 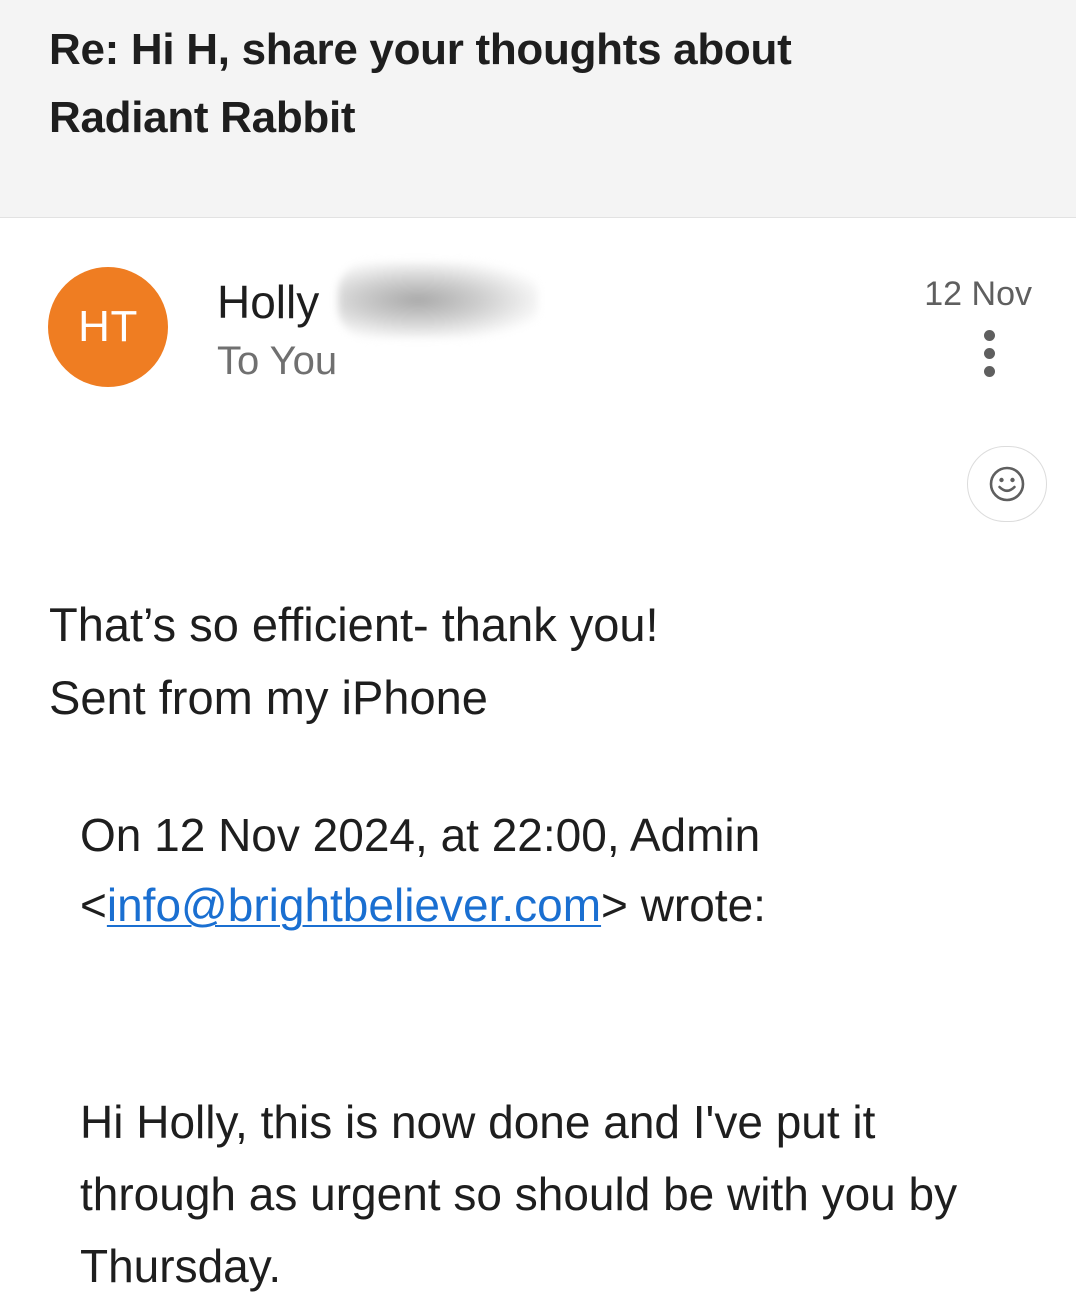 What do you see at coordinates (93, 905) in the screenshot?
I see `open-bracket: <` at bounding box center [93, 905].